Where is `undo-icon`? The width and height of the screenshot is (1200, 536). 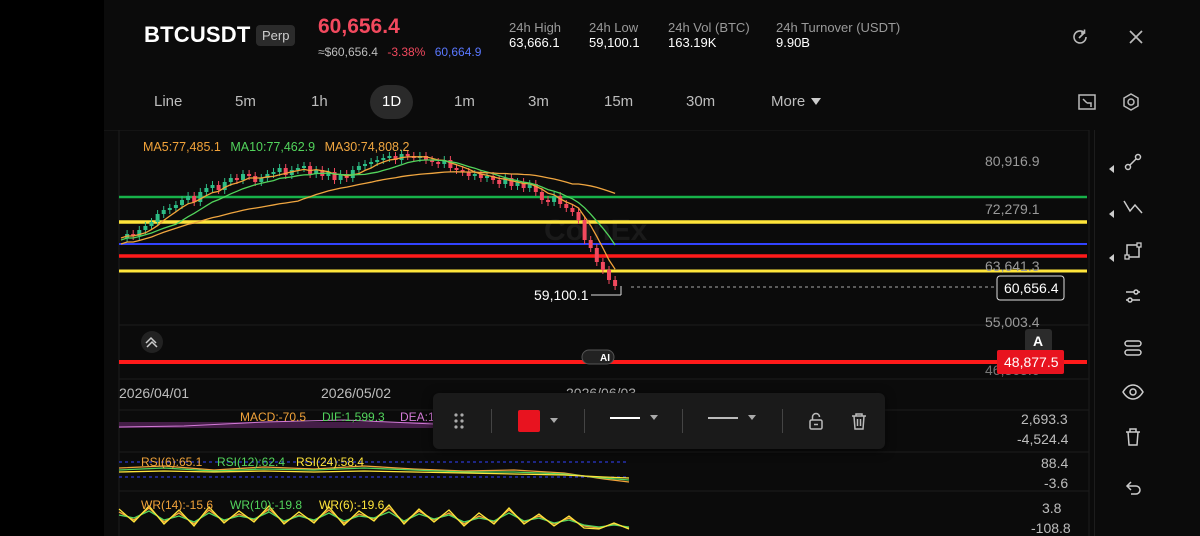 undo-icon is located at coordinates (1133, 488).